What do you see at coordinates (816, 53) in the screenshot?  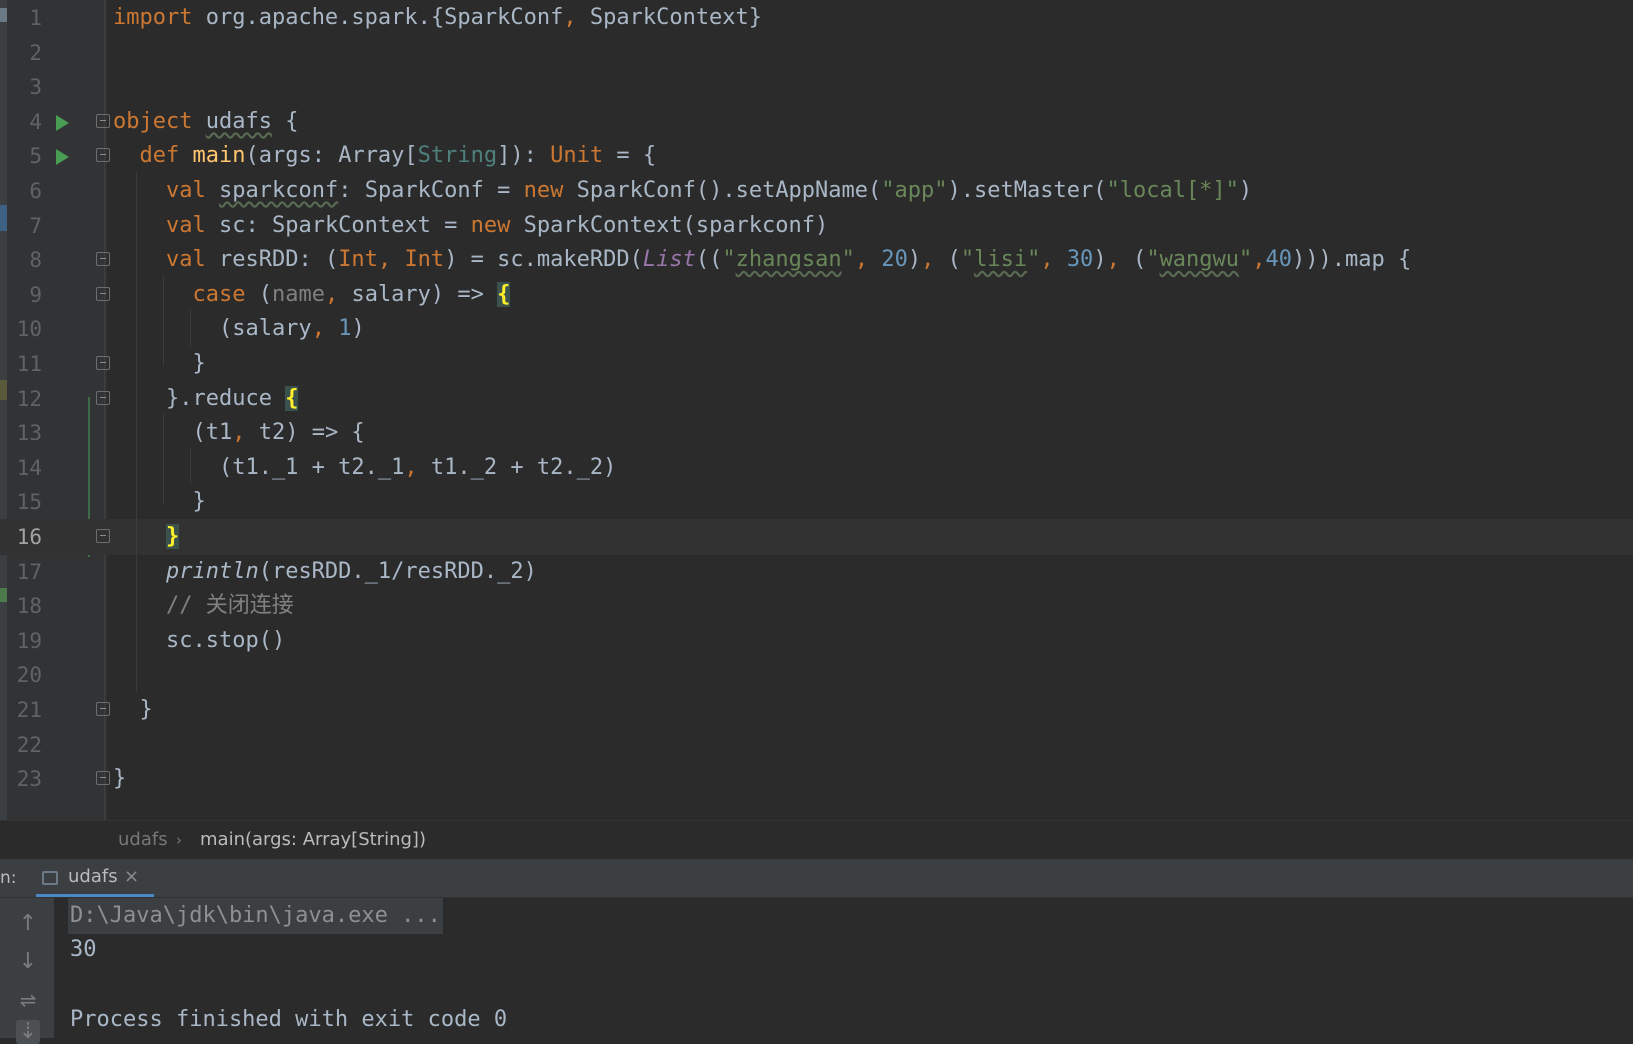 I see `code-line: 2` at bounding box center [816, 53].